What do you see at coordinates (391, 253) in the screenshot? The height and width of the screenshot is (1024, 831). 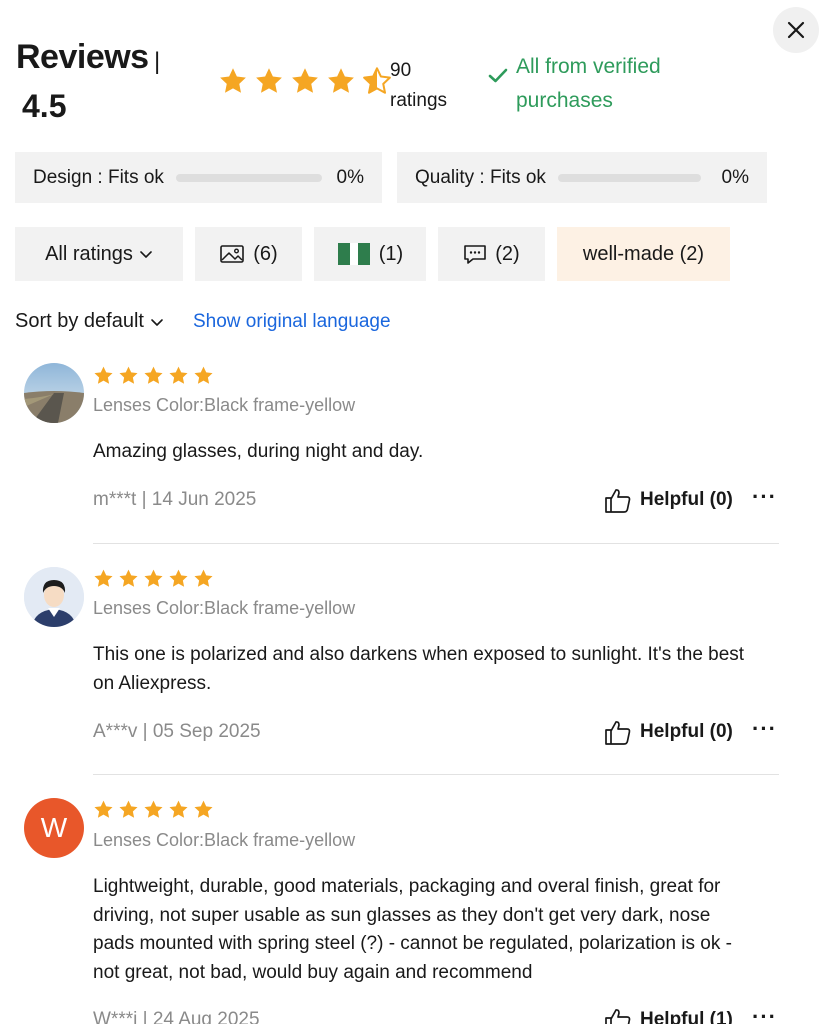 I see `video-count: (1)` at bounding box center [391, 253].